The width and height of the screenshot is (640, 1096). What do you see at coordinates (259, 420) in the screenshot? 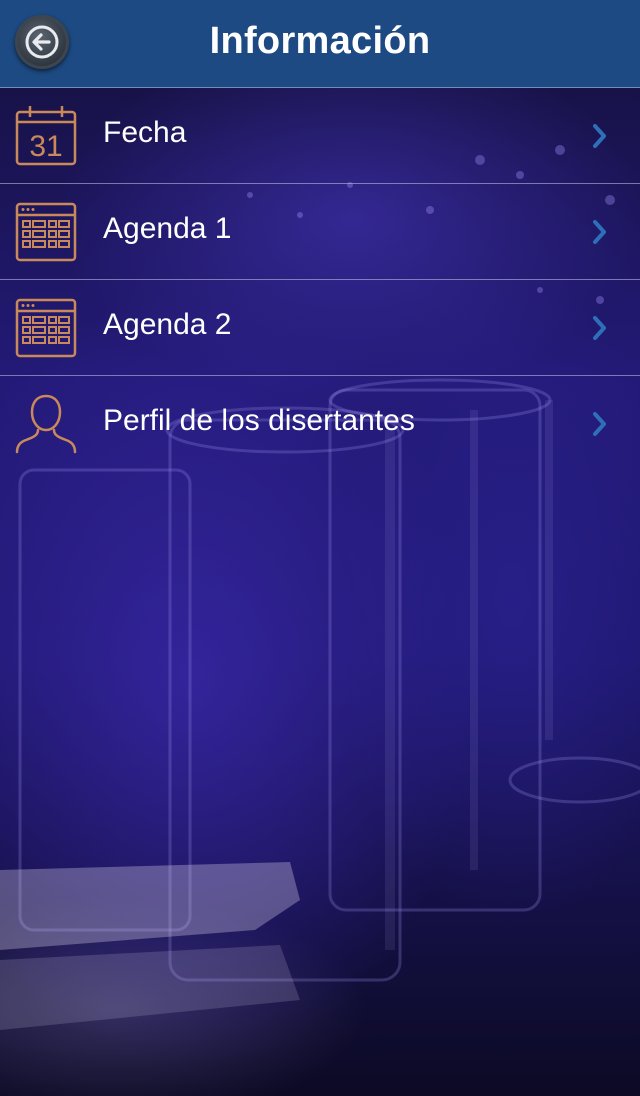
I see `menu-item-label: Perfil de los disertantes` at bounding box center [259, 420].